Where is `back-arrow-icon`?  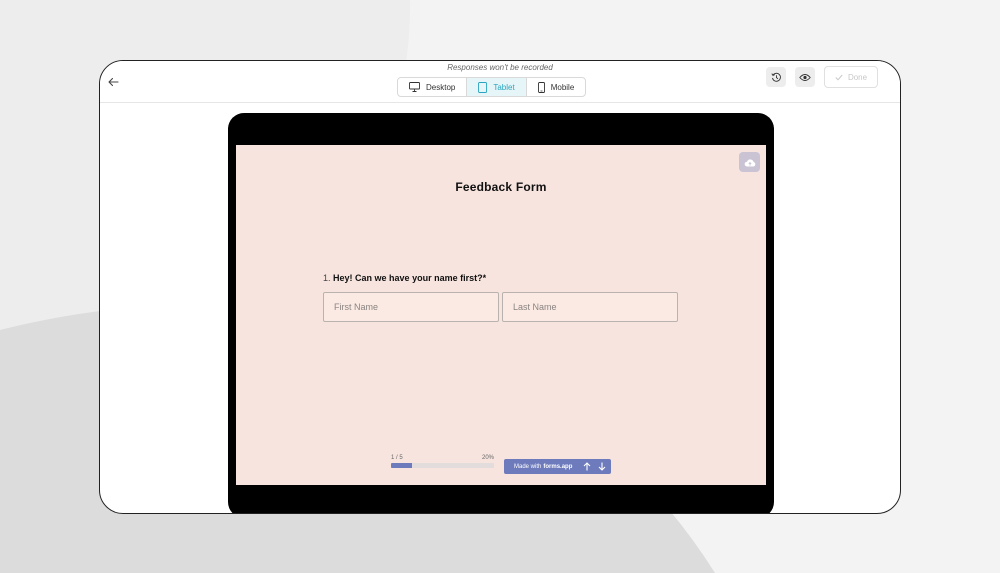
back-arrow-icon is located at coordinates (113, 82).